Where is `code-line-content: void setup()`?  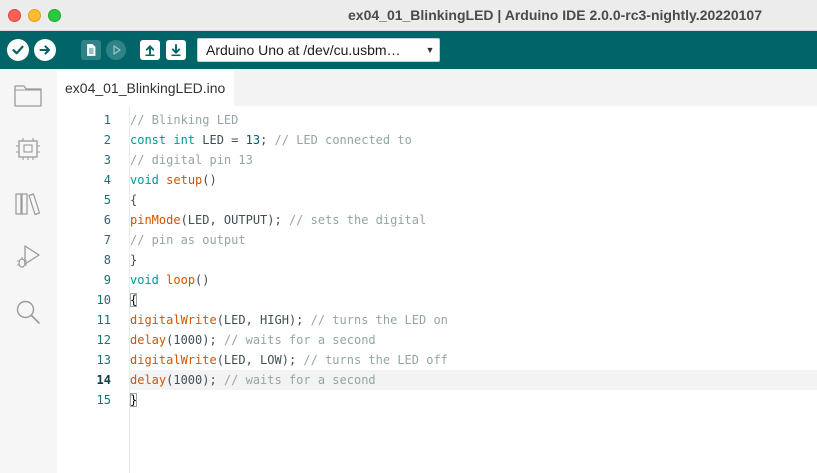
code-line-content: void setup() is located at coordinates (173, 180).